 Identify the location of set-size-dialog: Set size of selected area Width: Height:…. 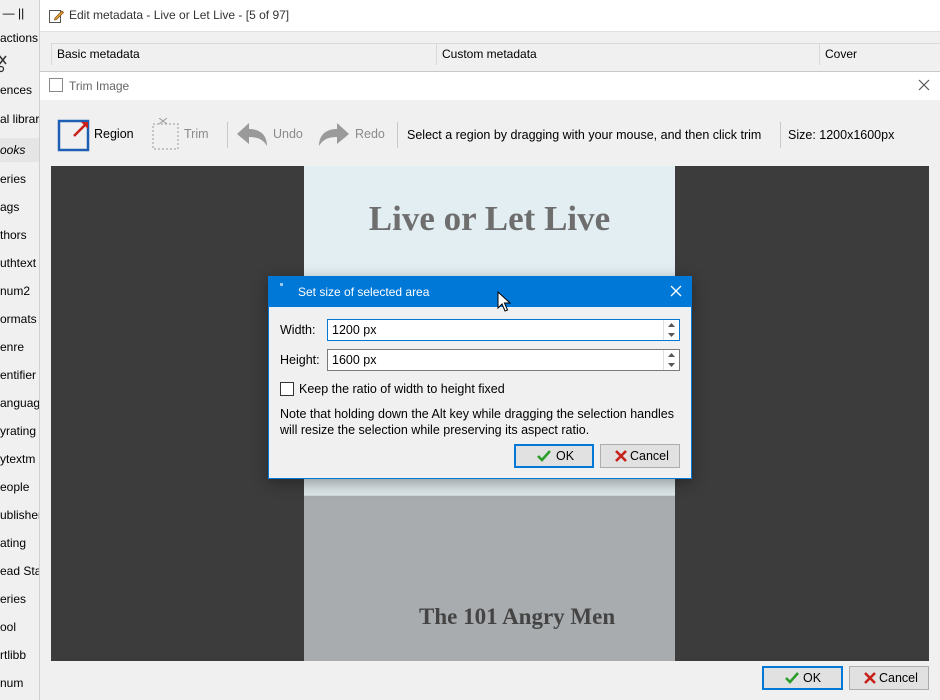
(480, 377).